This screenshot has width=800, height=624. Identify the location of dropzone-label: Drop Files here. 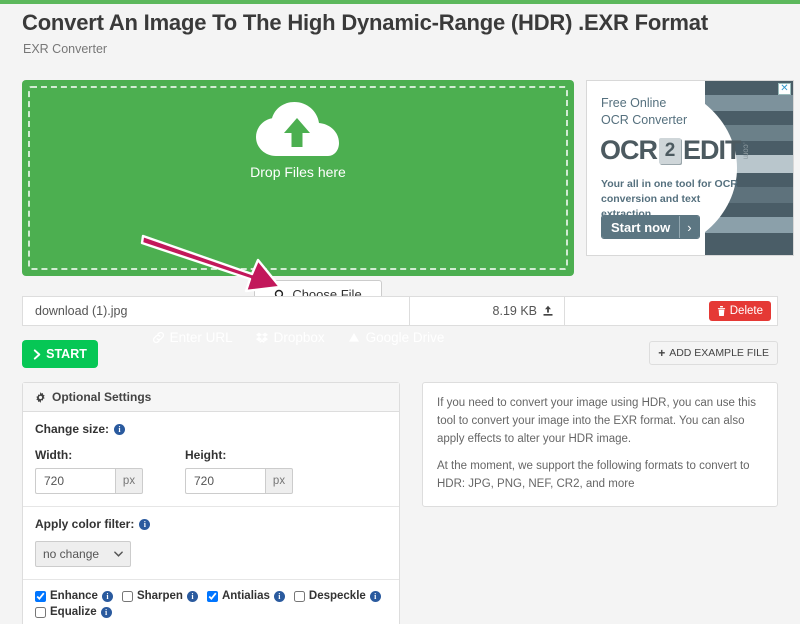
(298, 172).